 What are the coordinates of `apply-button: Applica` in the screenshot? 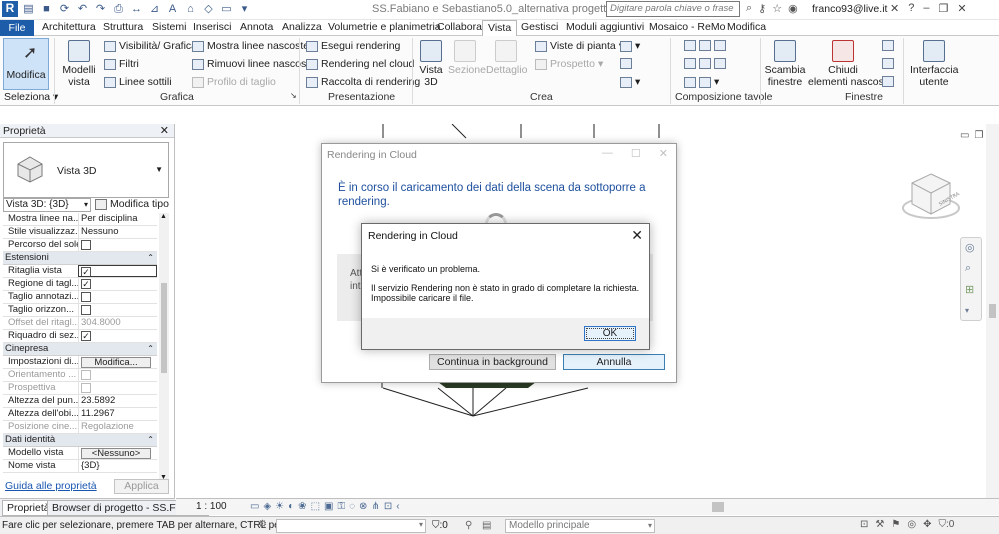 It's located at (141, 486).